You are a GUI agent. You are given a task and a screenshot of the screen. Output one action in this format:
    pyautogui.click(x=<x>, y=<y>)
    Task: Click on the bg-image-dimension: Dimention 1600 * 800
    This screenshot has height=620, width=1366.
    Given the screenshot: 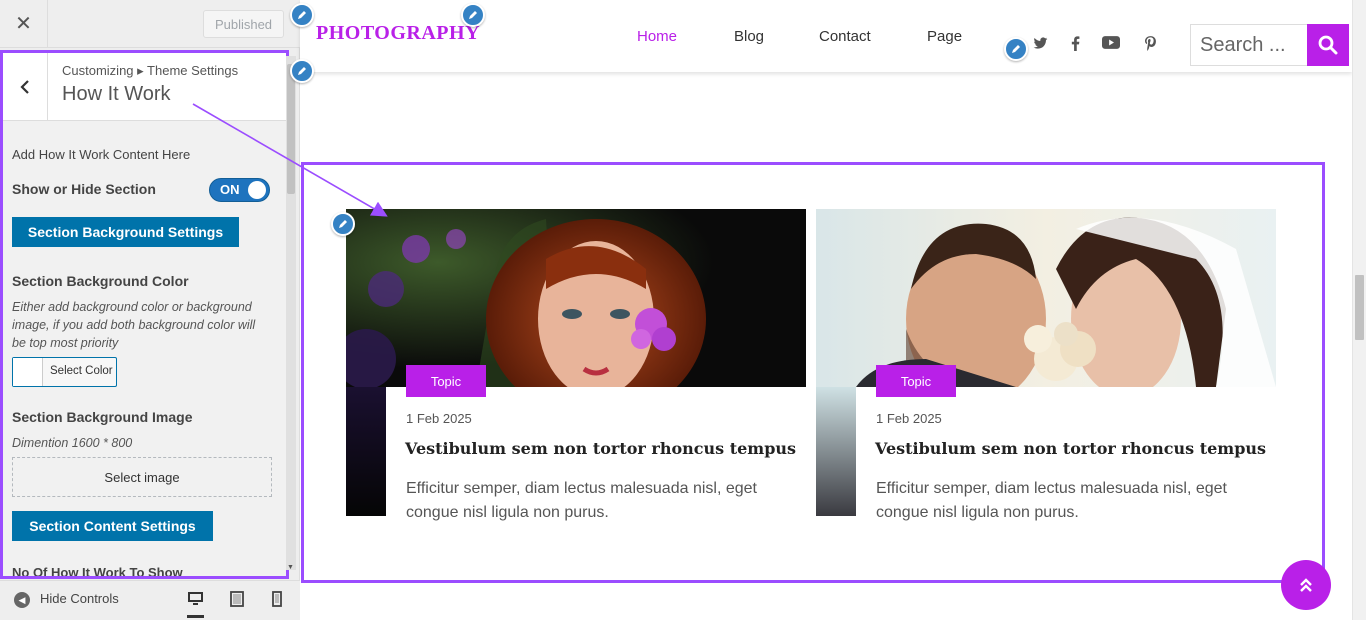 What is the action you would take?
    pyautogui.click(x=72, y=443)
    